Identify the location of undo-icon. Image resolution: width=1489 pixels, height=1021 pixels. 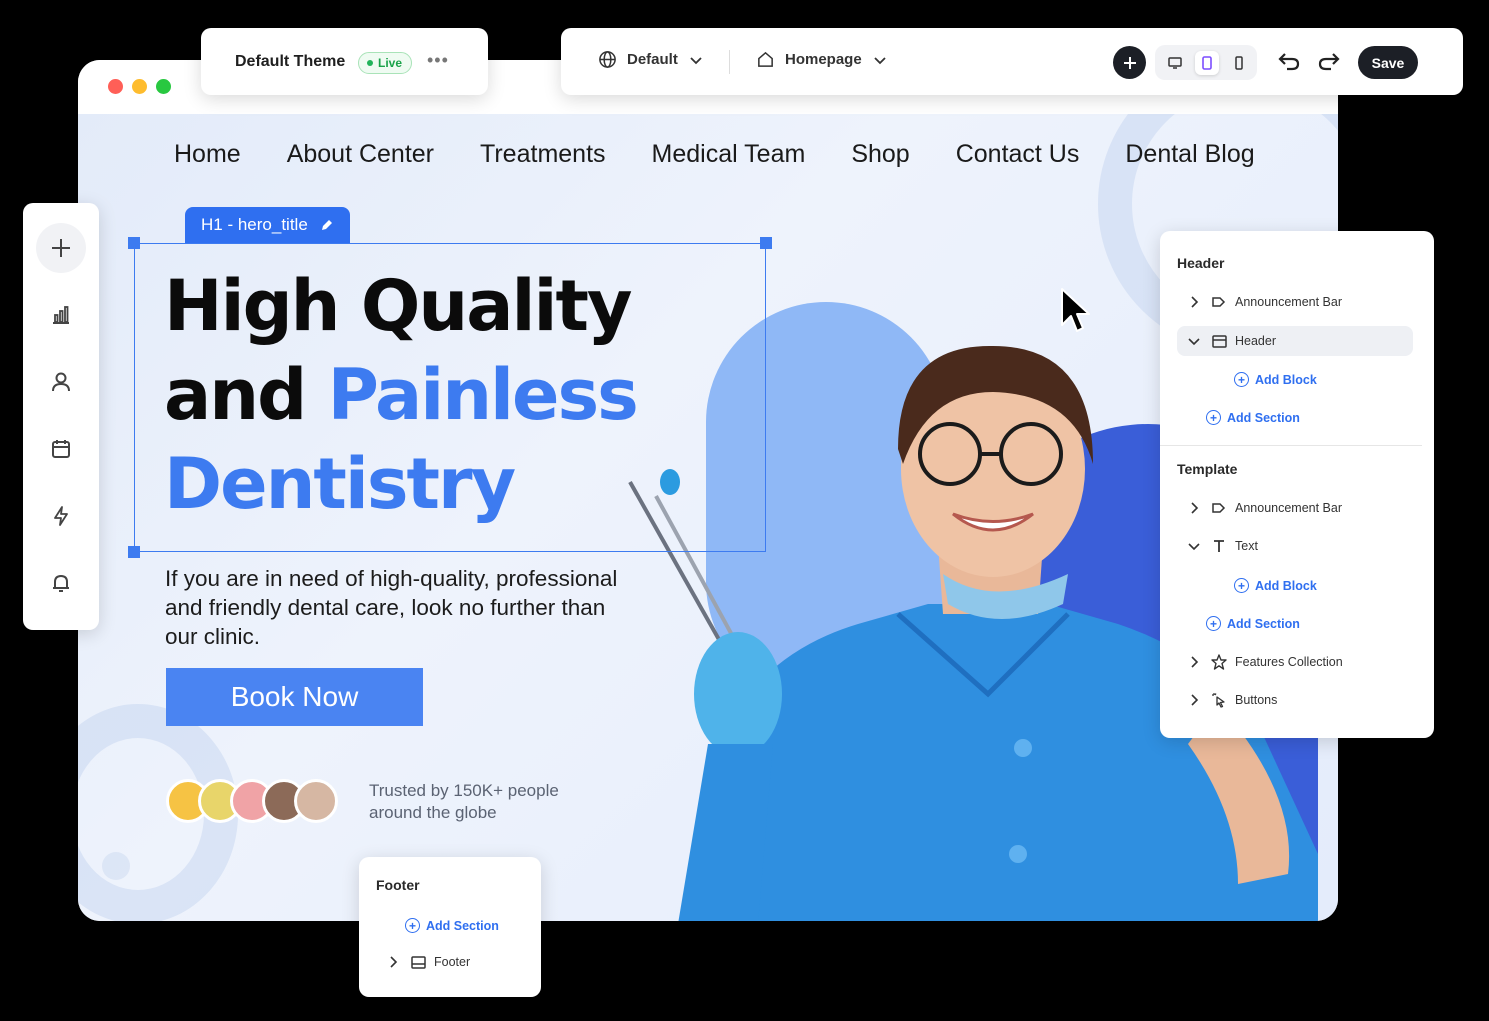
(1289, 61).